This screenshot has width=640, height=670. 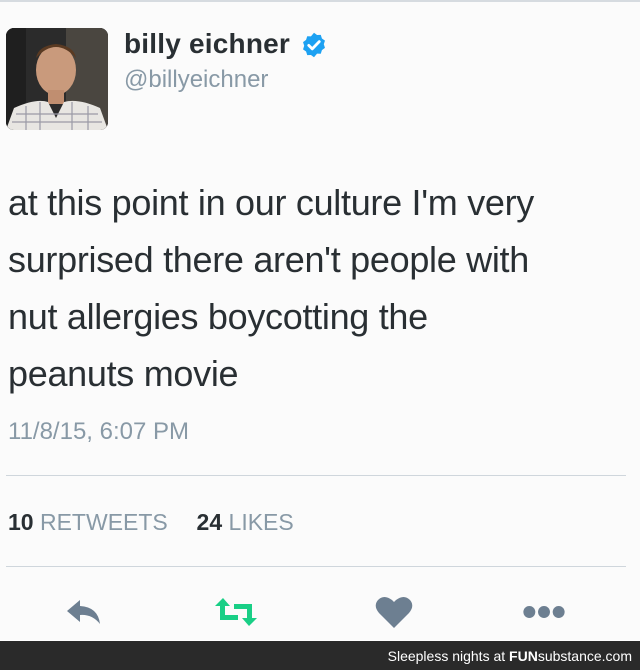 I want to click on watermark-text: Sleepless nights at FUNsubstance.com, so click(x=510, y=656).